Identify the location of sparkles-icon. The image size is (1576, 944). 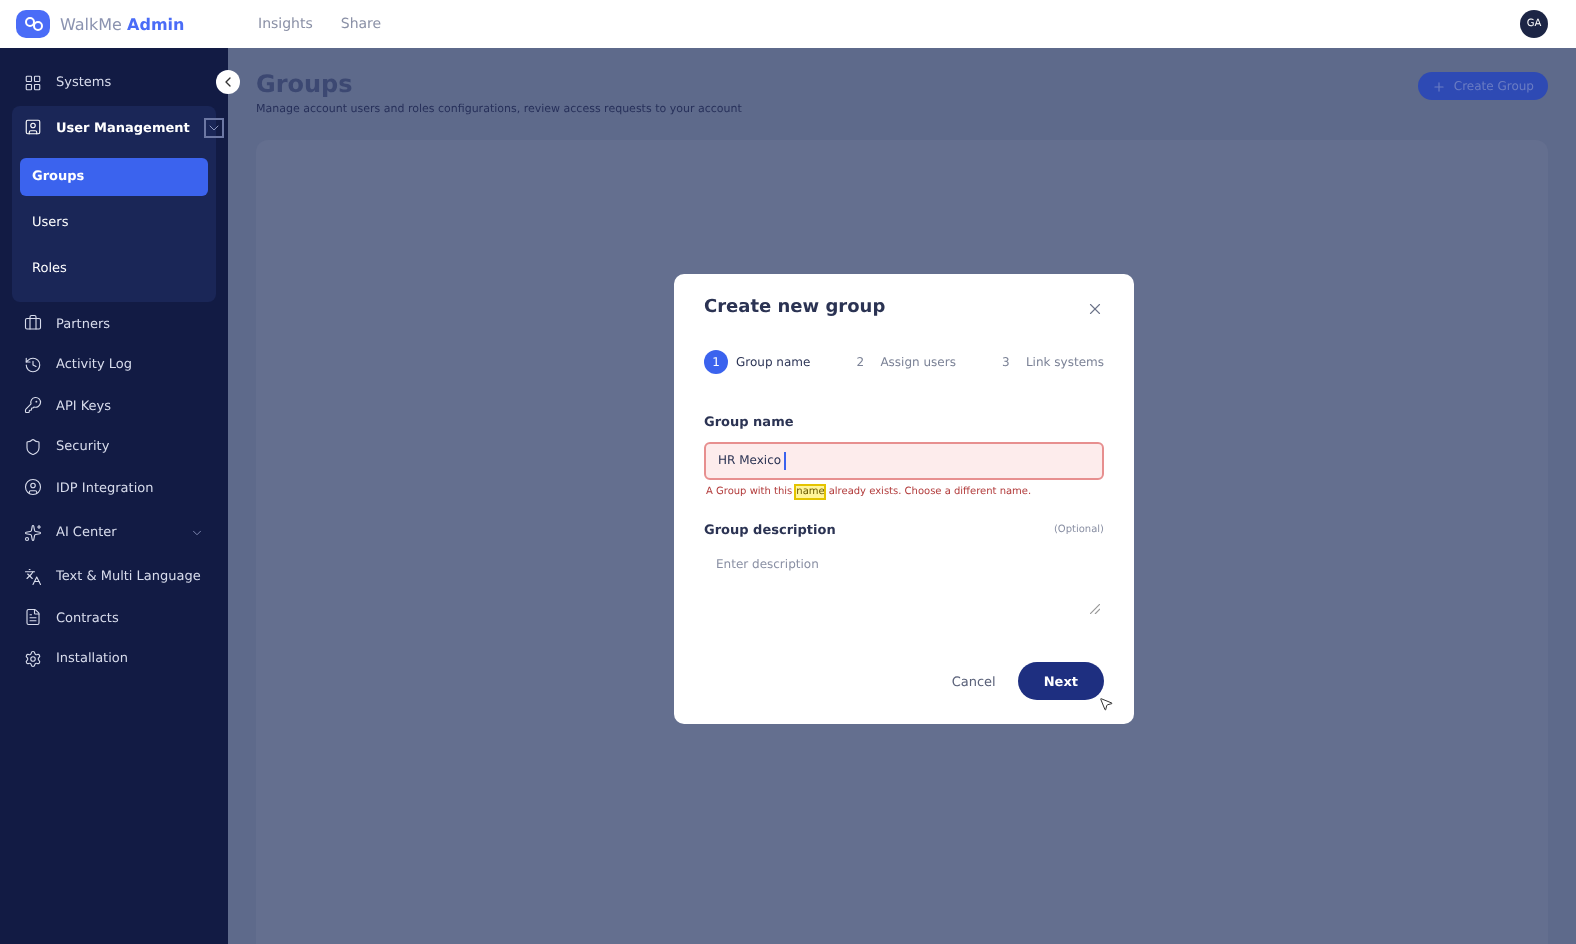
(33, 532).